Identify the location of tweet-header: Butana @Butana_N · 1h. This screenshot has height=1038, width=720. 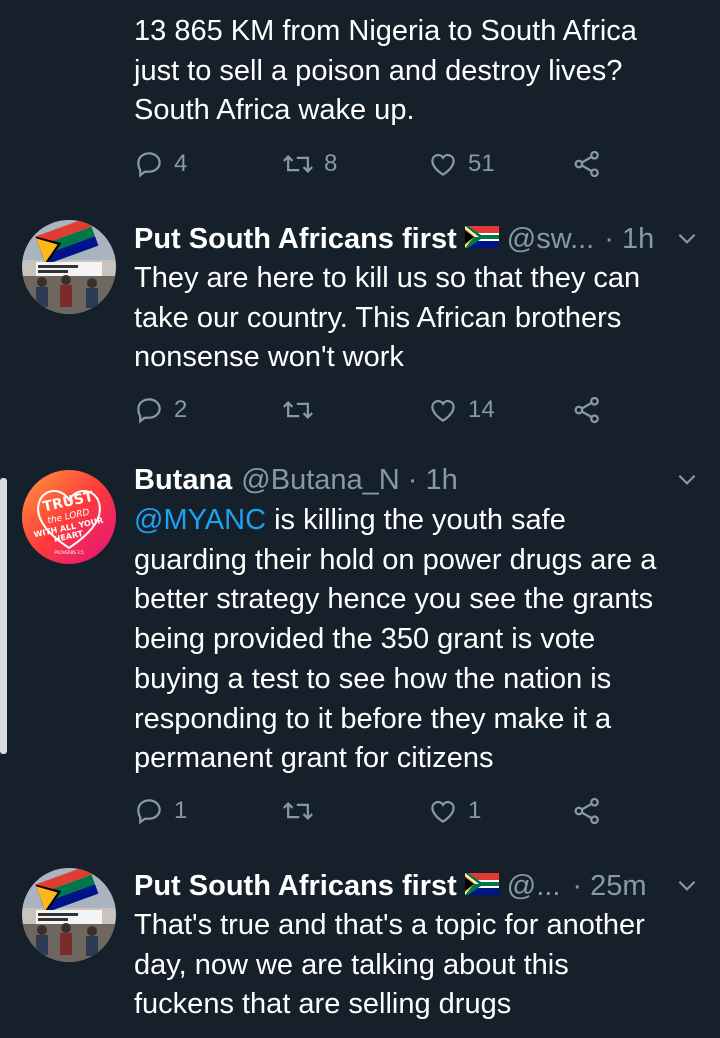
(417, 480).